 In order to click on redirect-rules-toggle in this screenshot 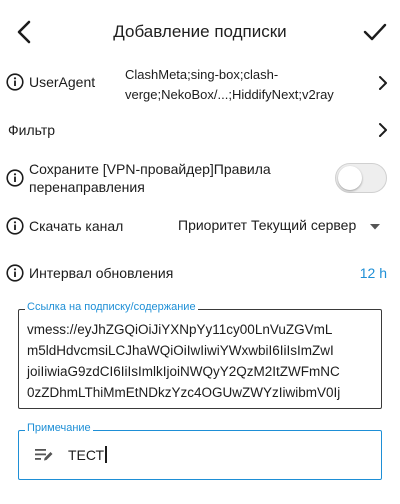, I will do `click(361, 178)`.